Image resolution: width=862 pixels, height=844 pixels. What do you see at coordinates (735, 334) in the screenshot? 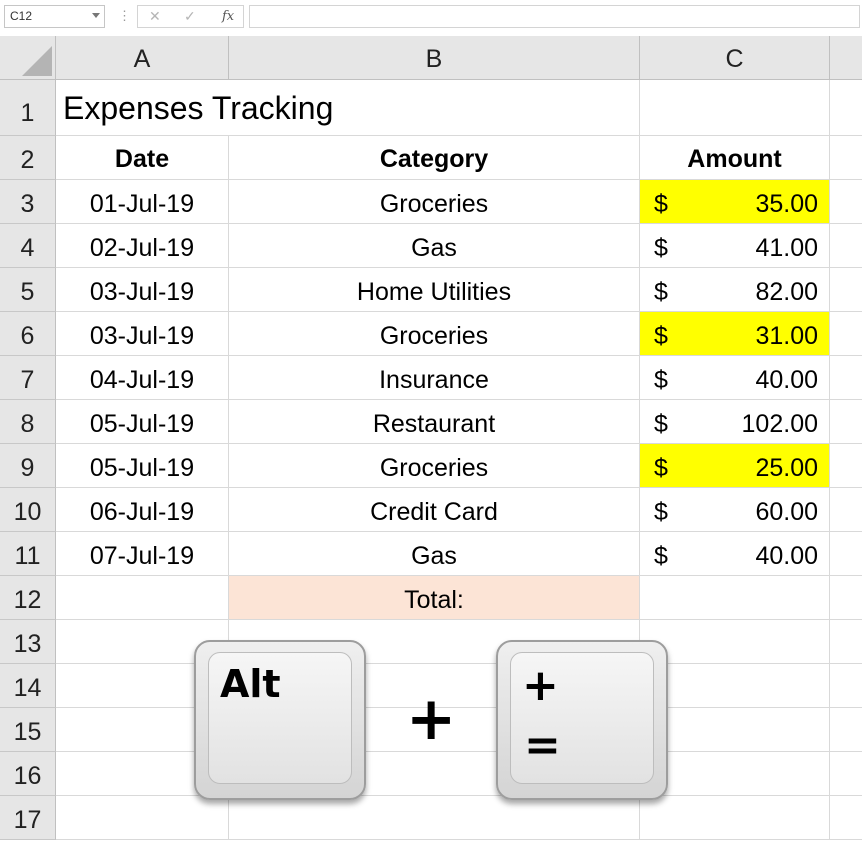
I see `cell-c6: $31.00` at bounding box center [735, 334].